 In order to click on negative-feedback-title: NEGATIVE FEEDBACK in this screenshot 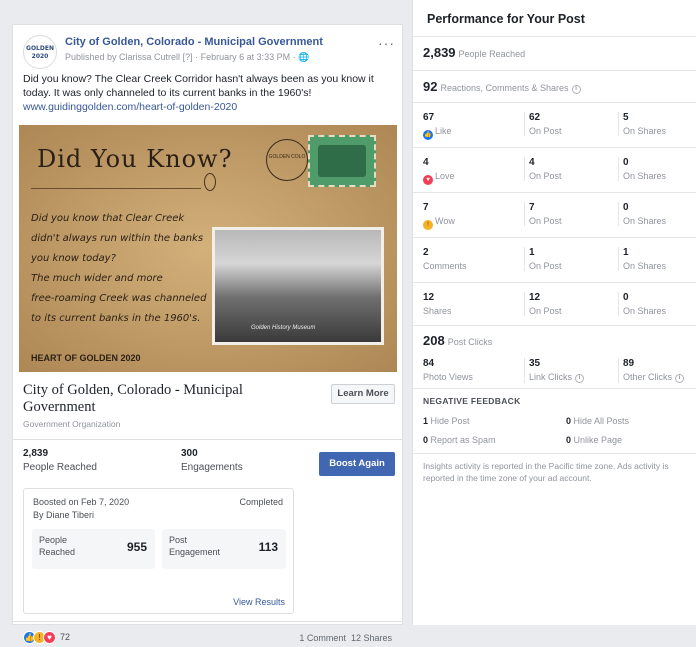, I will do `click(472, 401)`.